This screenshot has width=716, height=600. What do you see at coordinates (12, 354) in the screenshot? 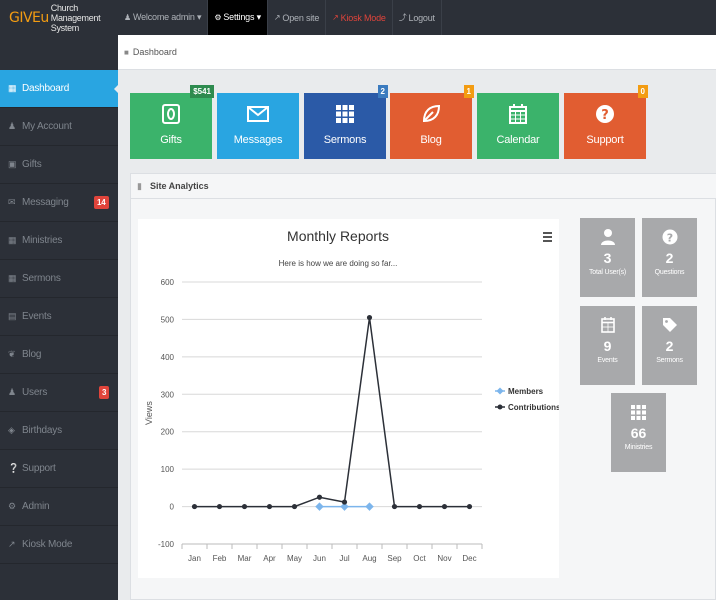
I see `leaf-icon: ❦` at bounding box center [12, 354].